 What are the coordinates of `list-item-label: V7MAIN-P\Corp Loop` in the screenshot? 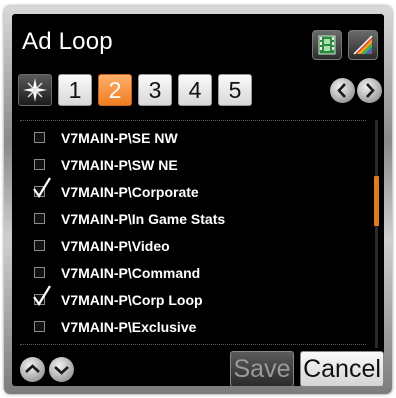 It's located at (132, 299).